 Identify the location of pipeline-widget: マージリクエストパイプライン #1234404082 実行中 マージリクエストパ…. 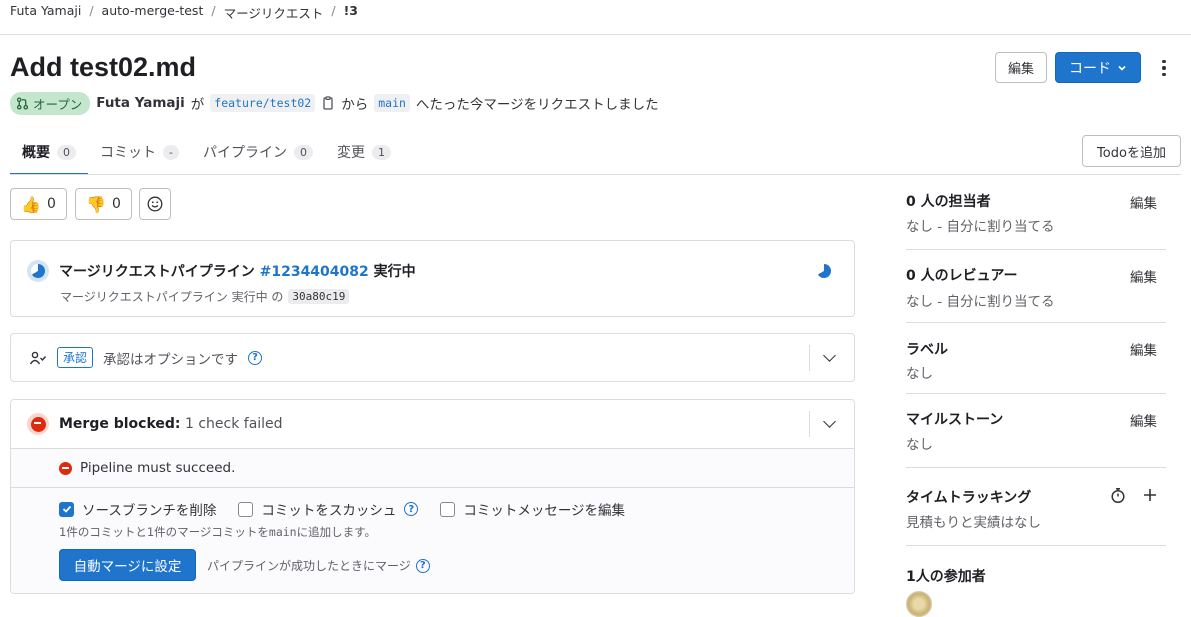
(432, 278).